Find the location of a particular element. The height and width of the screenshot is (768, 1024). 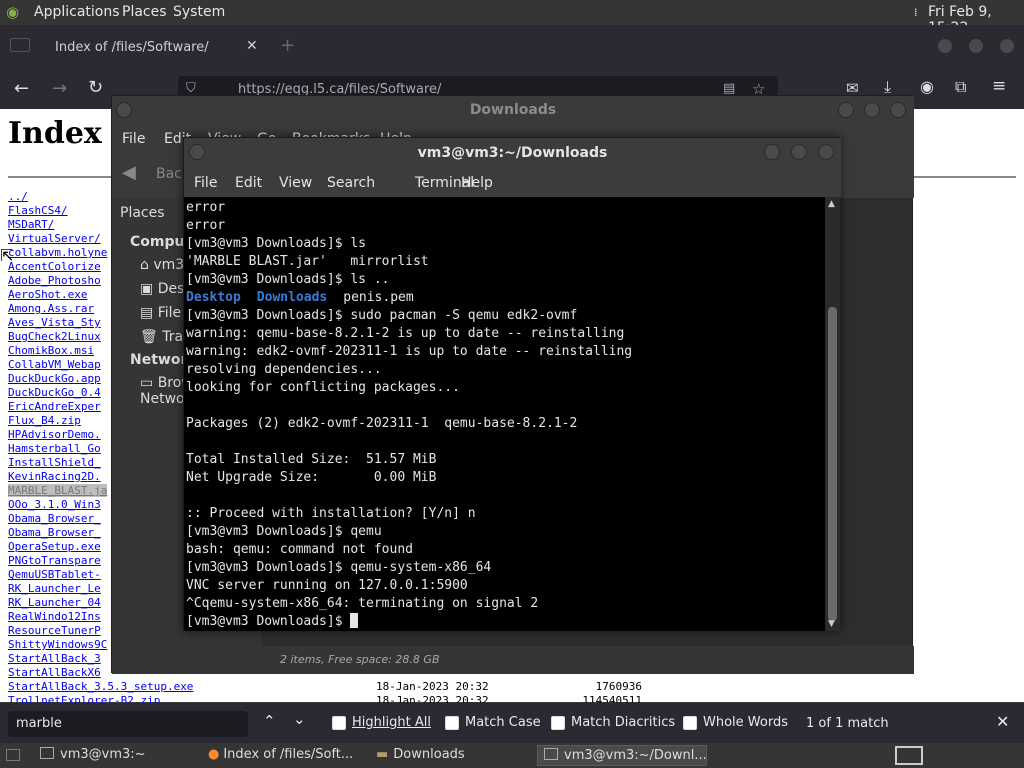

file-link: MARBLE_BLAST.ja is located at coordinates (58, 490).